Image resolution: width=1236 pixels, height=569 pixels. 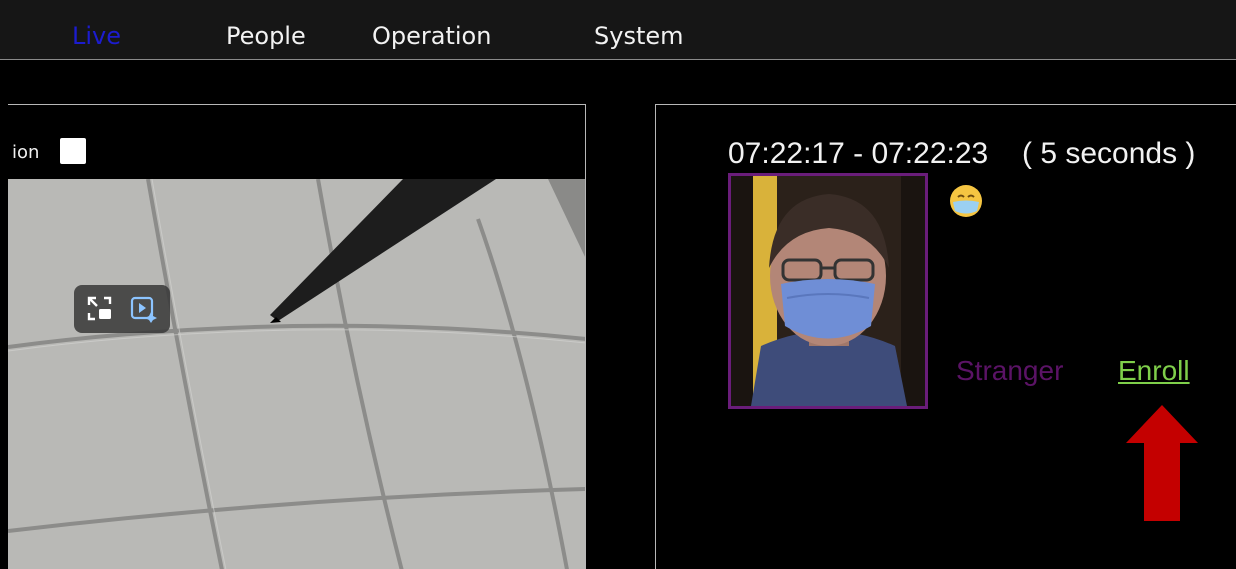 What do you see at coordinates (100, 309) in the screenshot?
I see `exit-fullscreen-icon` at bounding box center [100, 309].